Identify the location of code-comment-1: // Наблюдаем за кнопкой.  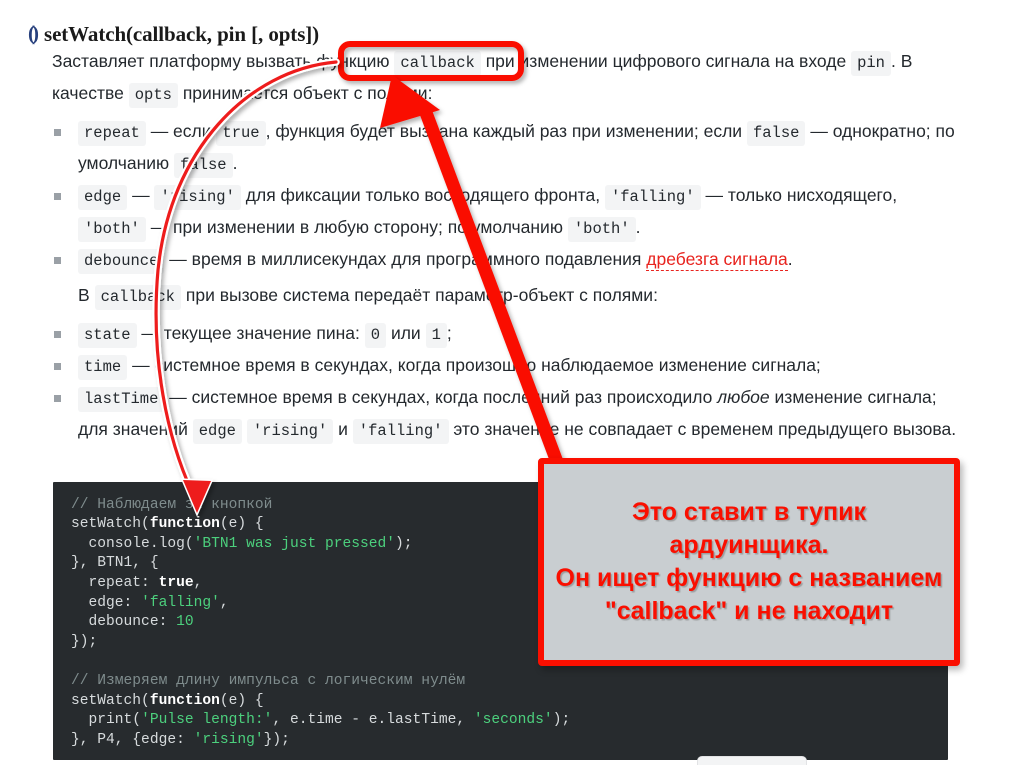
(172, 504).